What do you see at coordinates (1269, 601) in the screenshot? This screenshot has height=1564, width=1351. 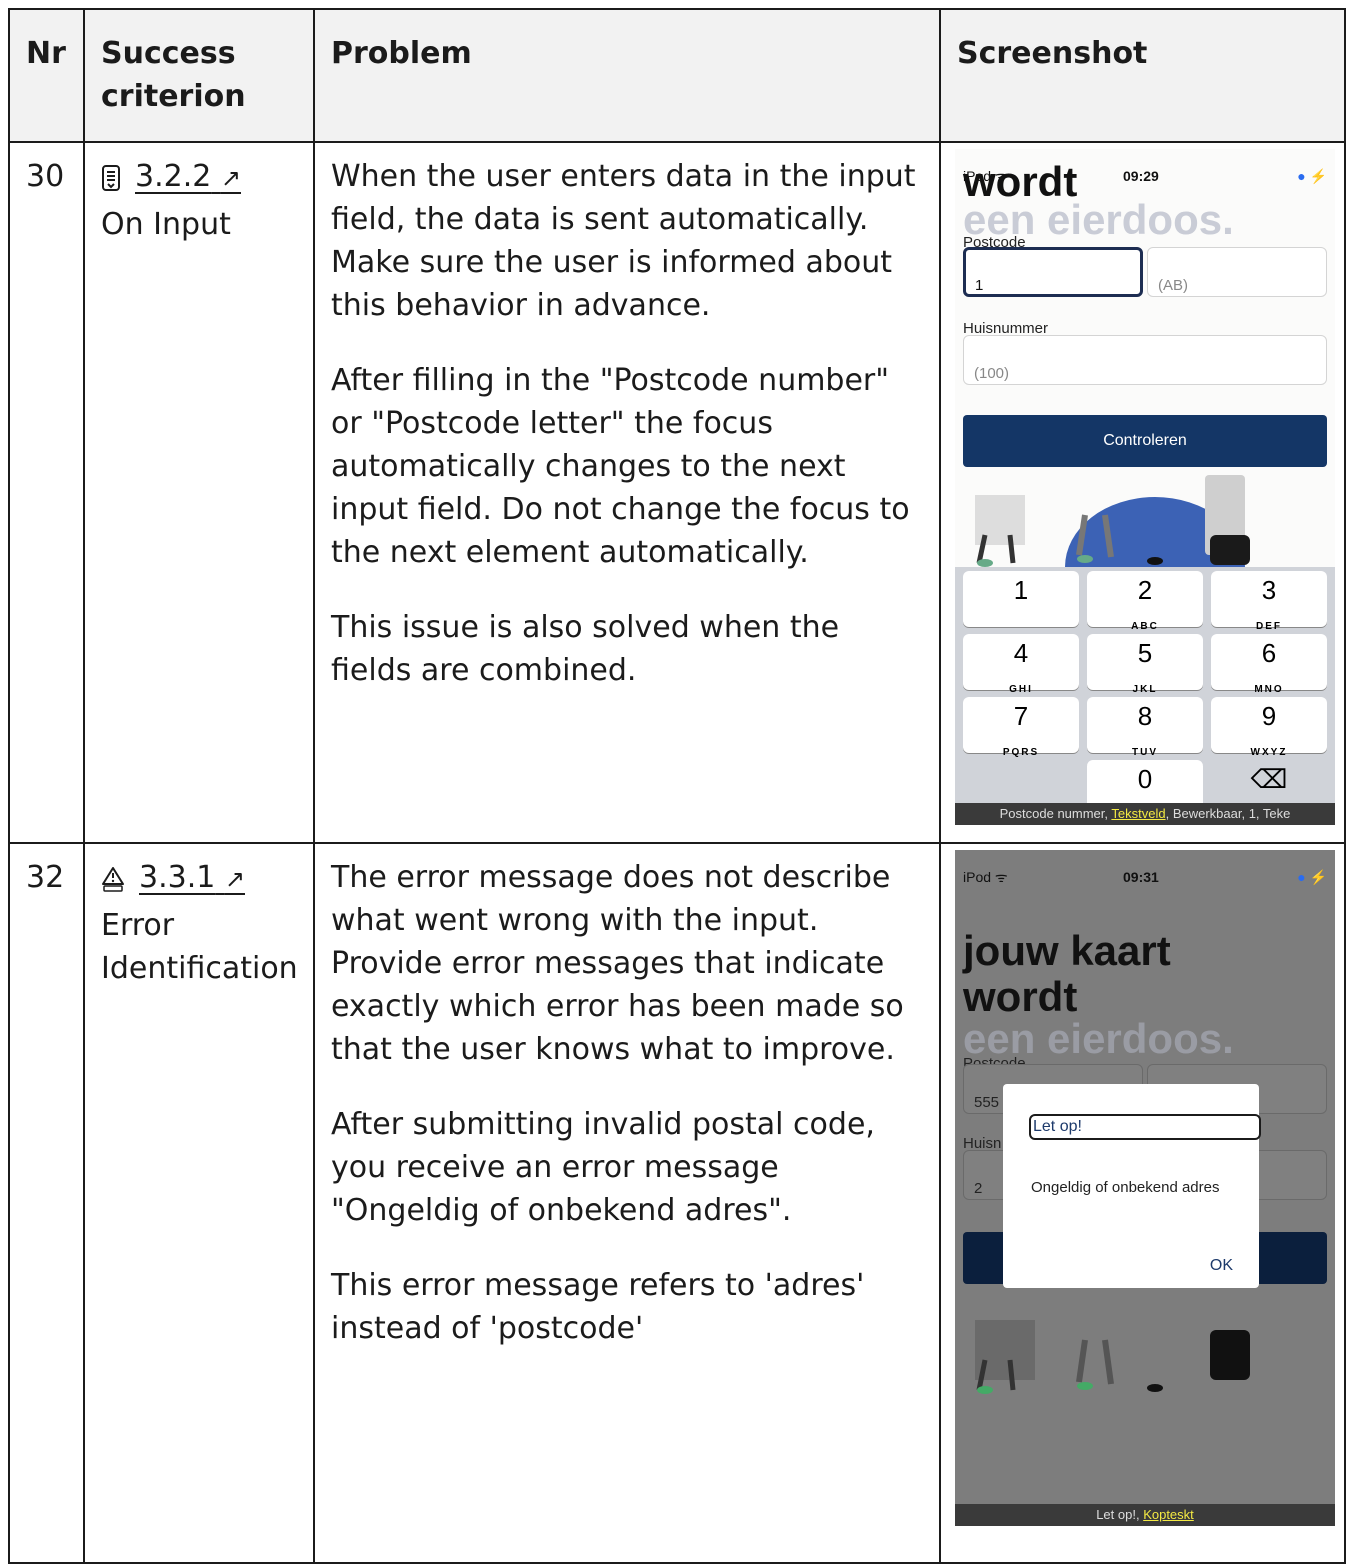 I see `key-3: 3 DEF` at bounding box center [1269, 601].